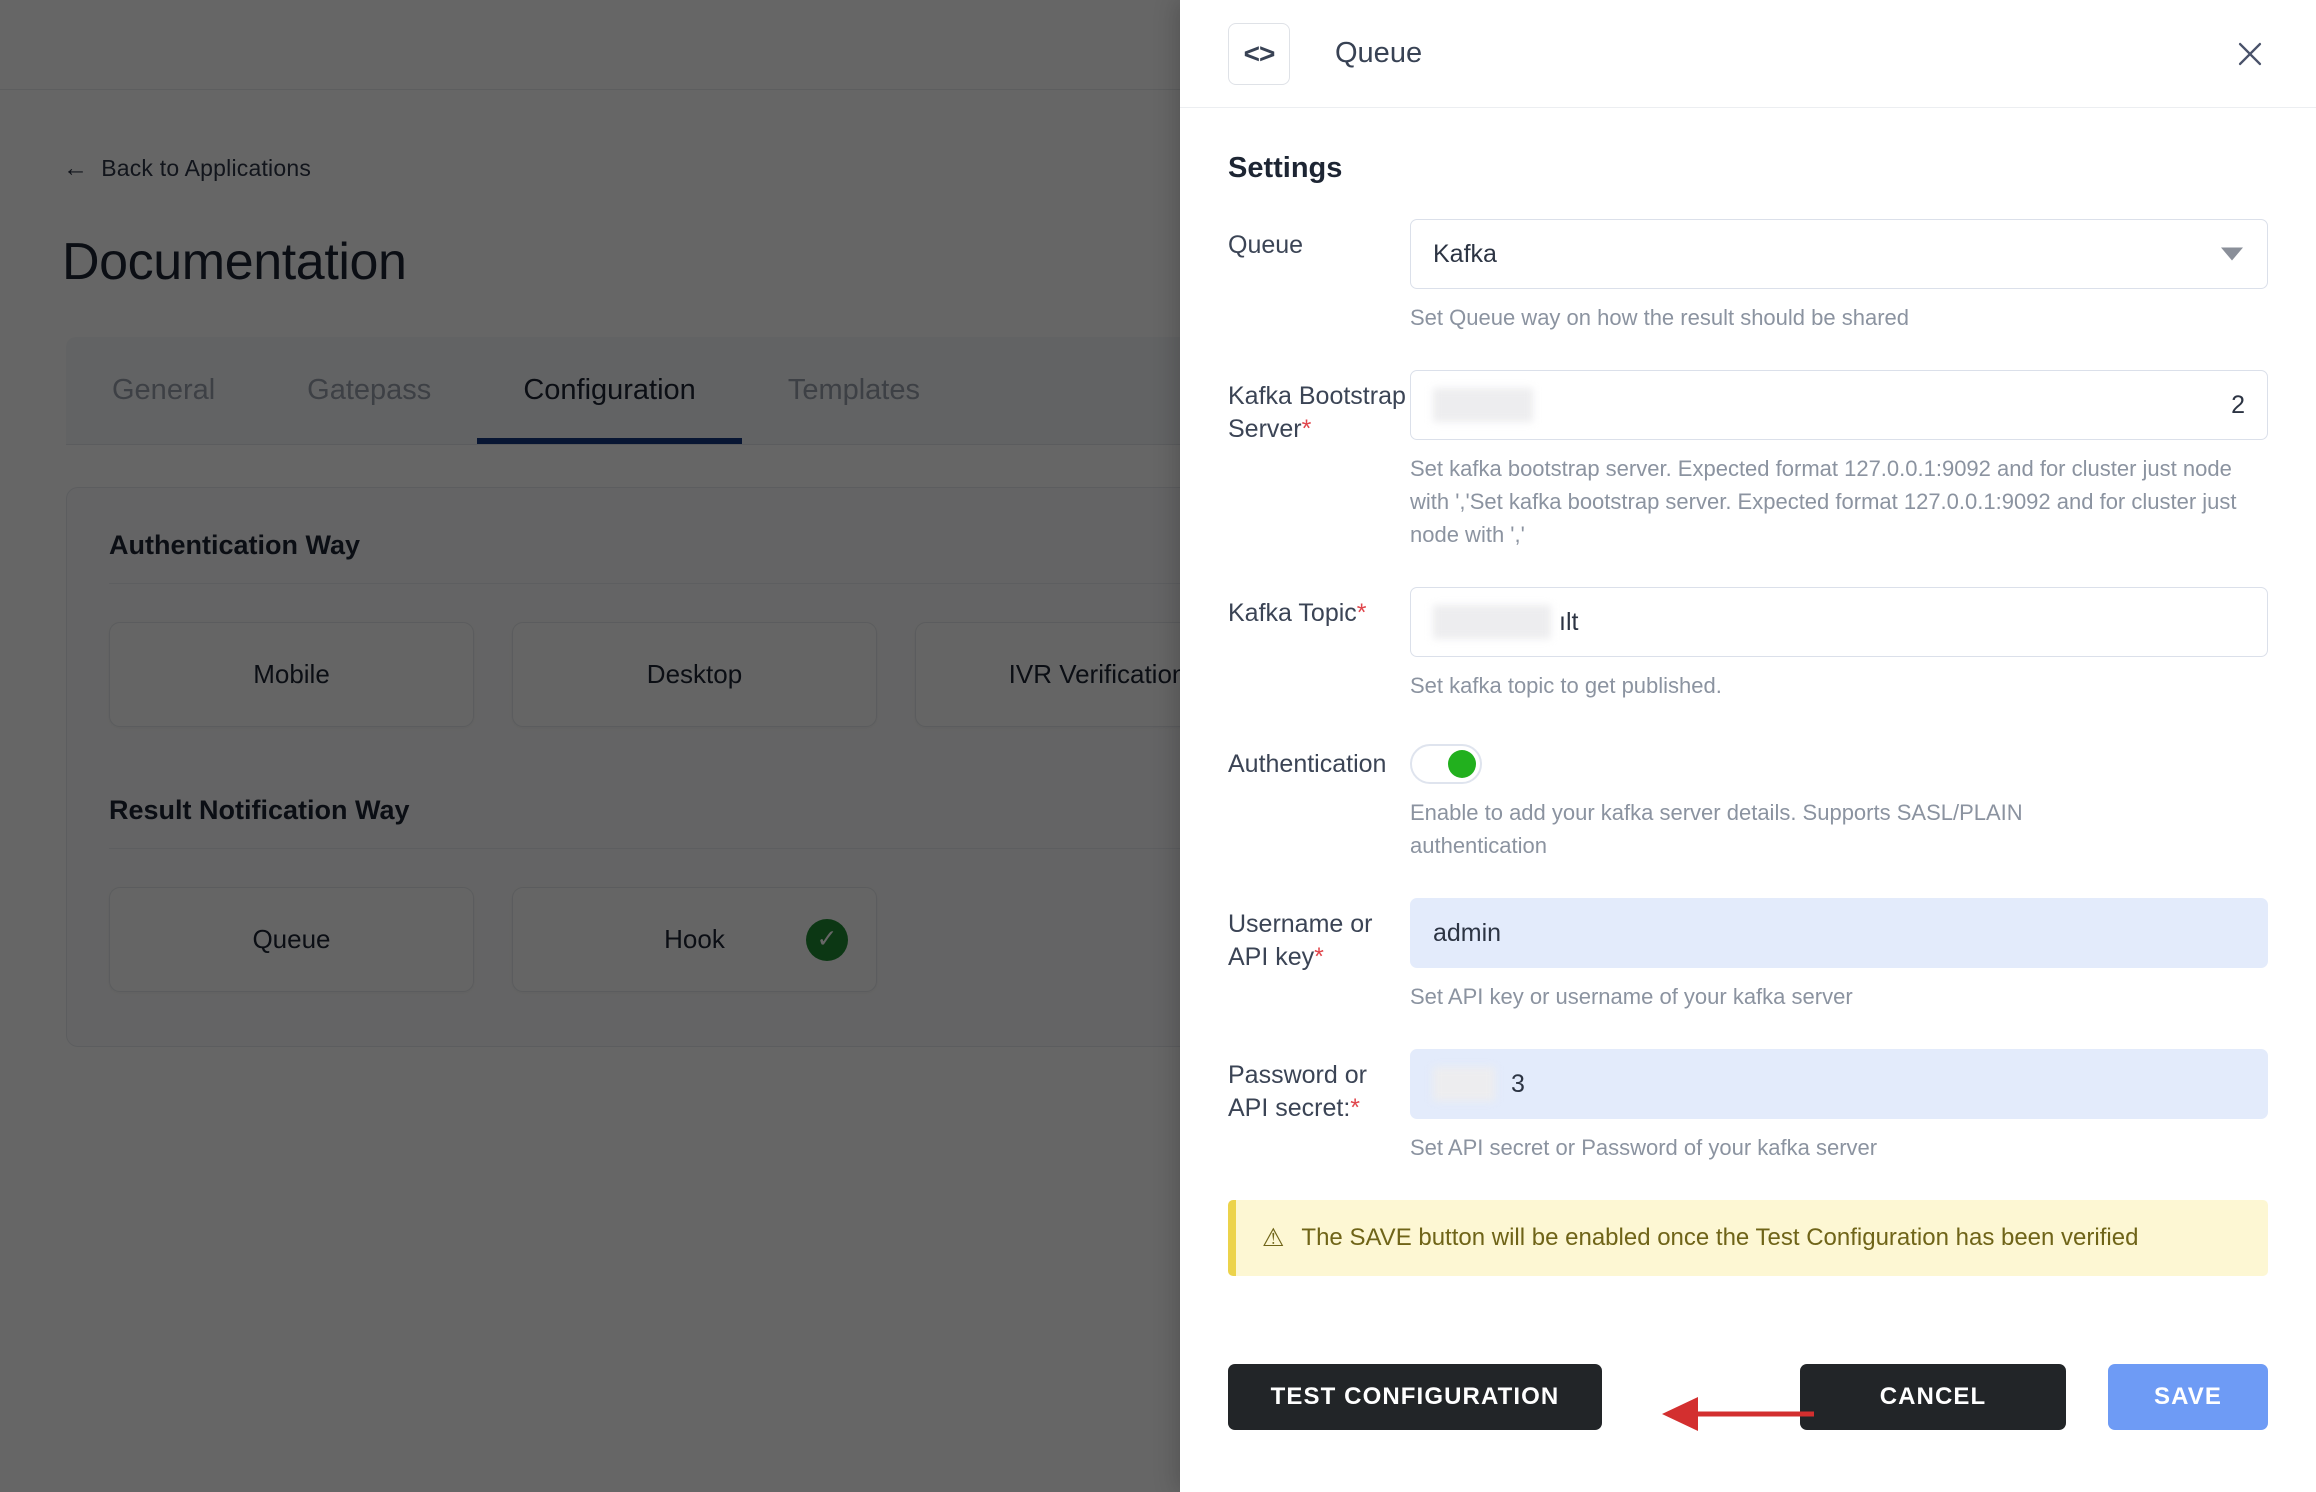 This screenshot has width=2316, height=1492. What do you see at coordinates (1379, 53) in the screenshot?
I see `drawer-title: Queue` at bounding box center [1379, 53].